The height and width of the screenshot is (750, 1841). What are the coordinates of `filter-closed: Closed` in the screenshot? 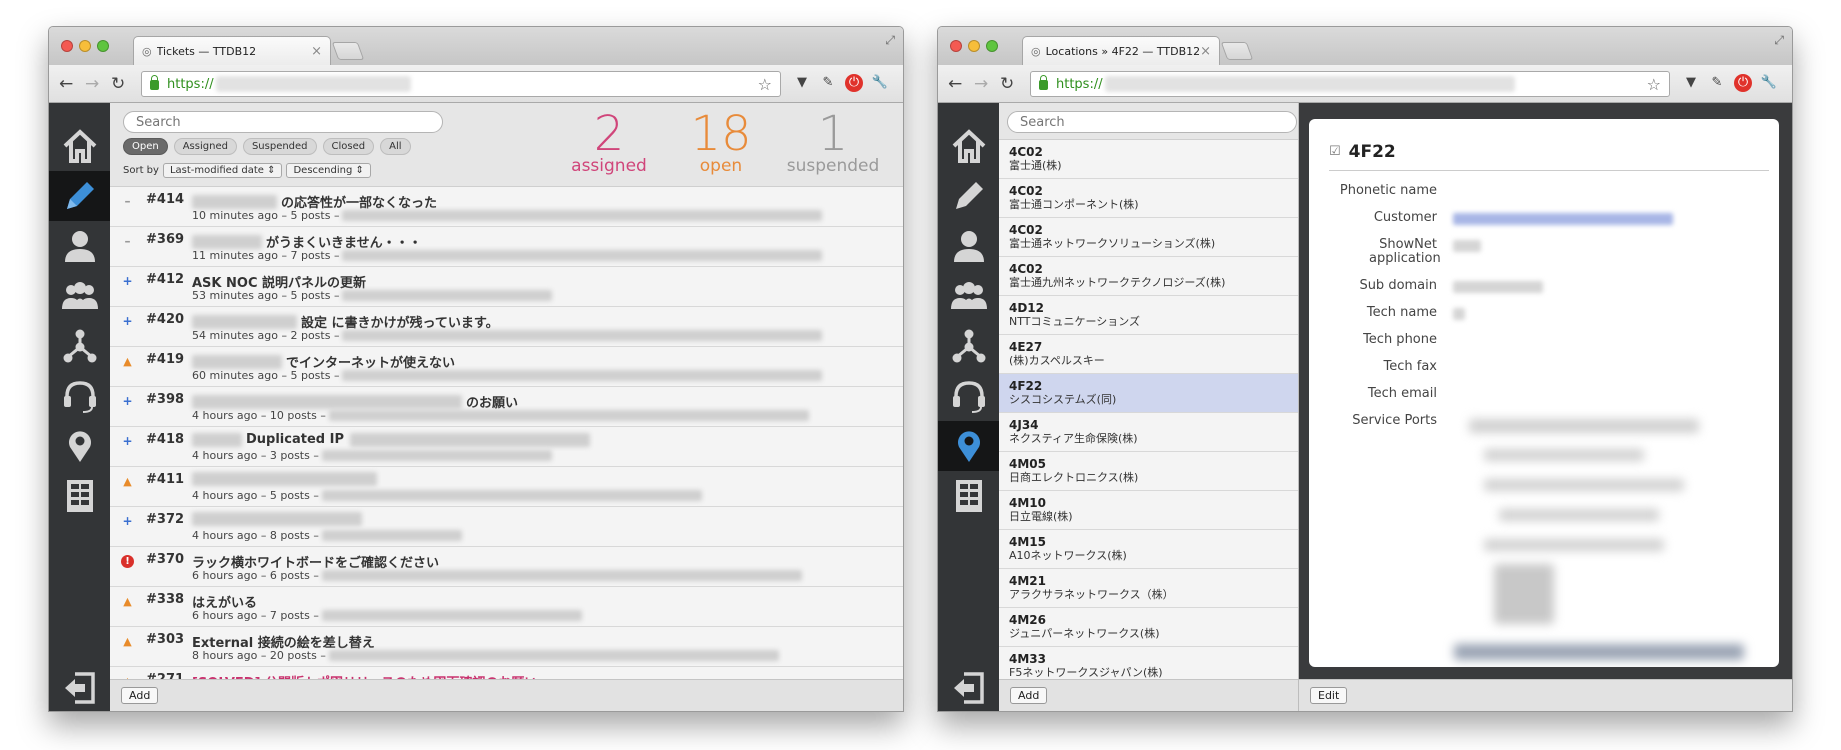 It's located at (348, 146).